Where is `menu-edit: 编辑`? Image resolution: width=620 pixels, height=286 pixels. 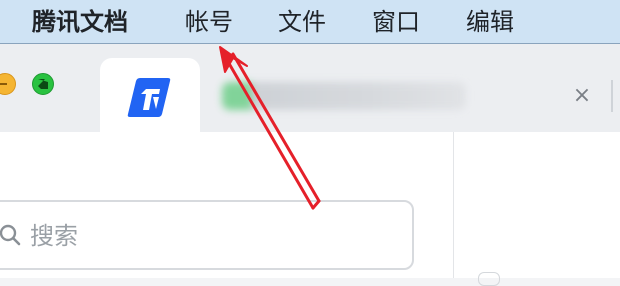
menu-edit: 编辑 is located at coordinates (490, 22).